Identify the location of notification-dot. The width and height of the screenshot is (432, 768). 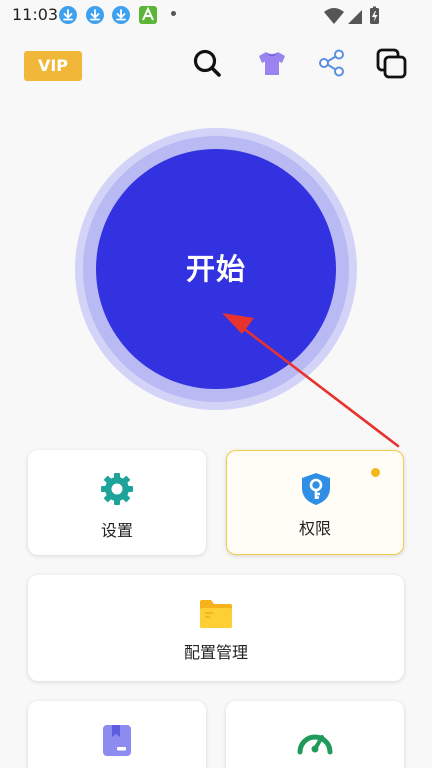
(375, 472).